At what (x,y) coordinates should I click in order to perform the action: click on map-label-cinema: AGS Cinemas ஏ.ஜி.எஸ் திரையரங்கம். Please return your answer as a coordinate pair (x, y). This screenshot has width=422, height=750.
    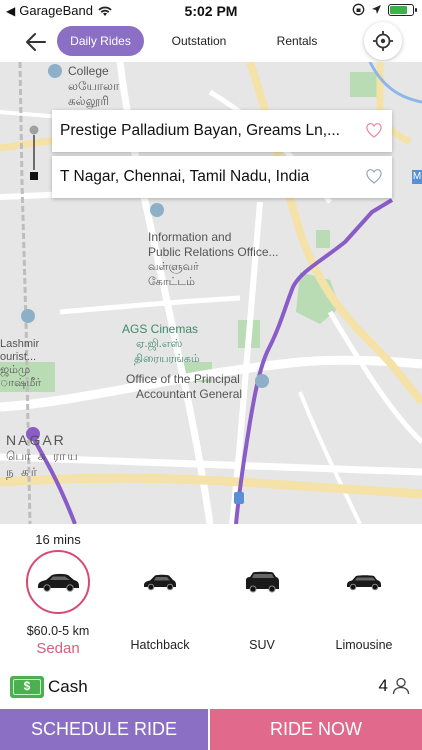
    Looking at the image, I should click on (161, 344).